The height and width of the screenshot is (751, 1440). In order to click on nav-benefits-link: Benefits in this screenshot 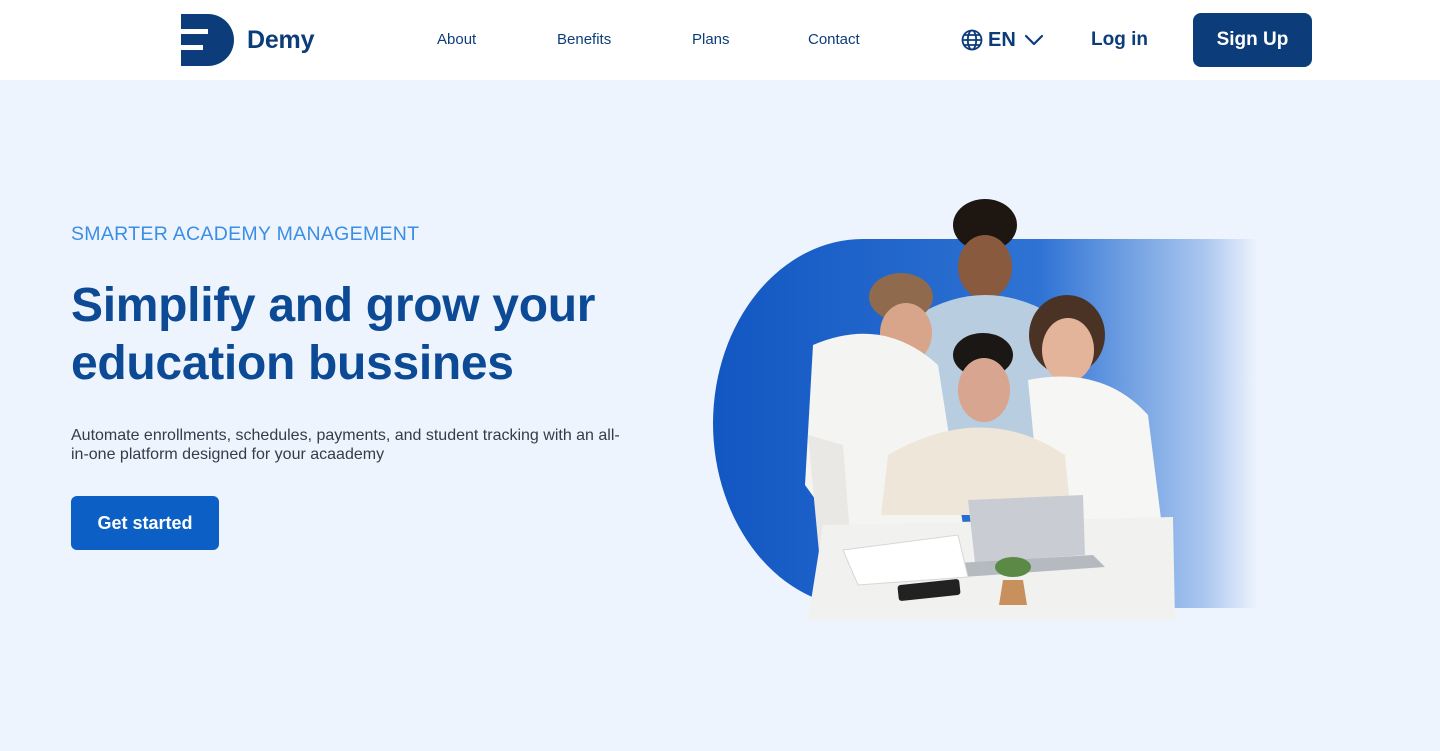, I will do `click(584, 40)`.